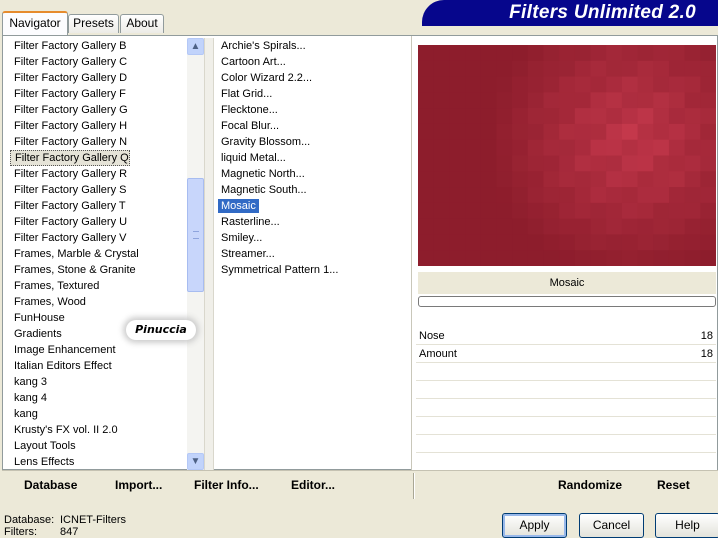 Image resolution: width=718 pixels, height=538 pixels. I want to click on category-item: Filter Factory Gallery G, so click(98, 110).